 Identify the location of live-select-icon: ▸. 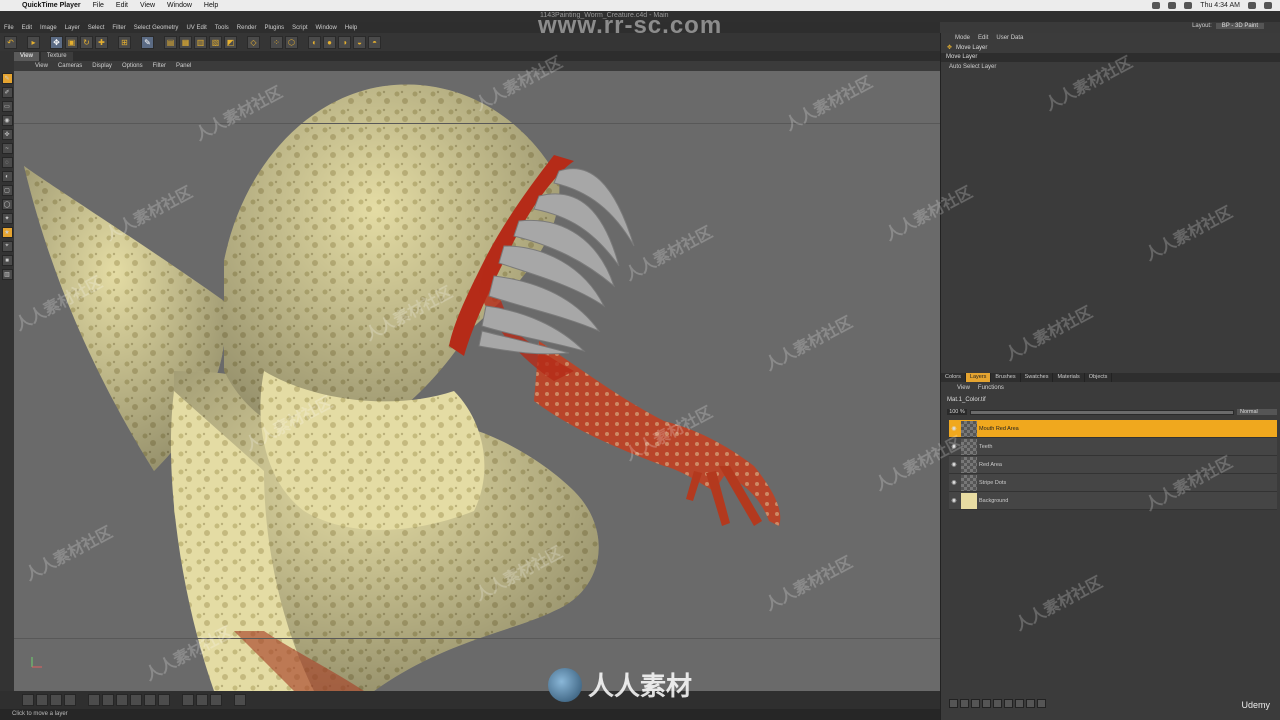
(33, 42).